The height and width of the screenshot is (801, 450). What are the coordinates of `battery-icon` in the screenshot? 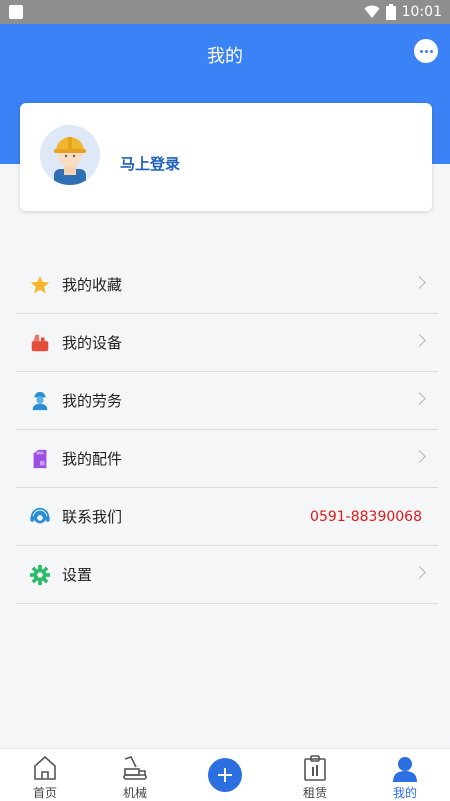 It's located at (390, 12).